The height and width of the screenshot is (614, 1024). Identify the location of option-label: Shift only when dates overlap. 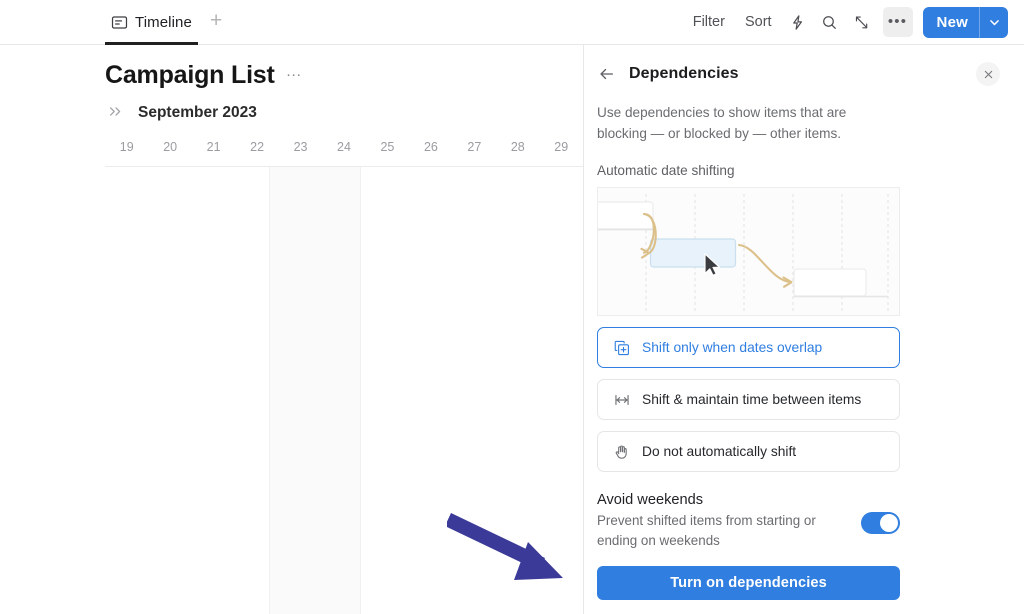
(732, 348).